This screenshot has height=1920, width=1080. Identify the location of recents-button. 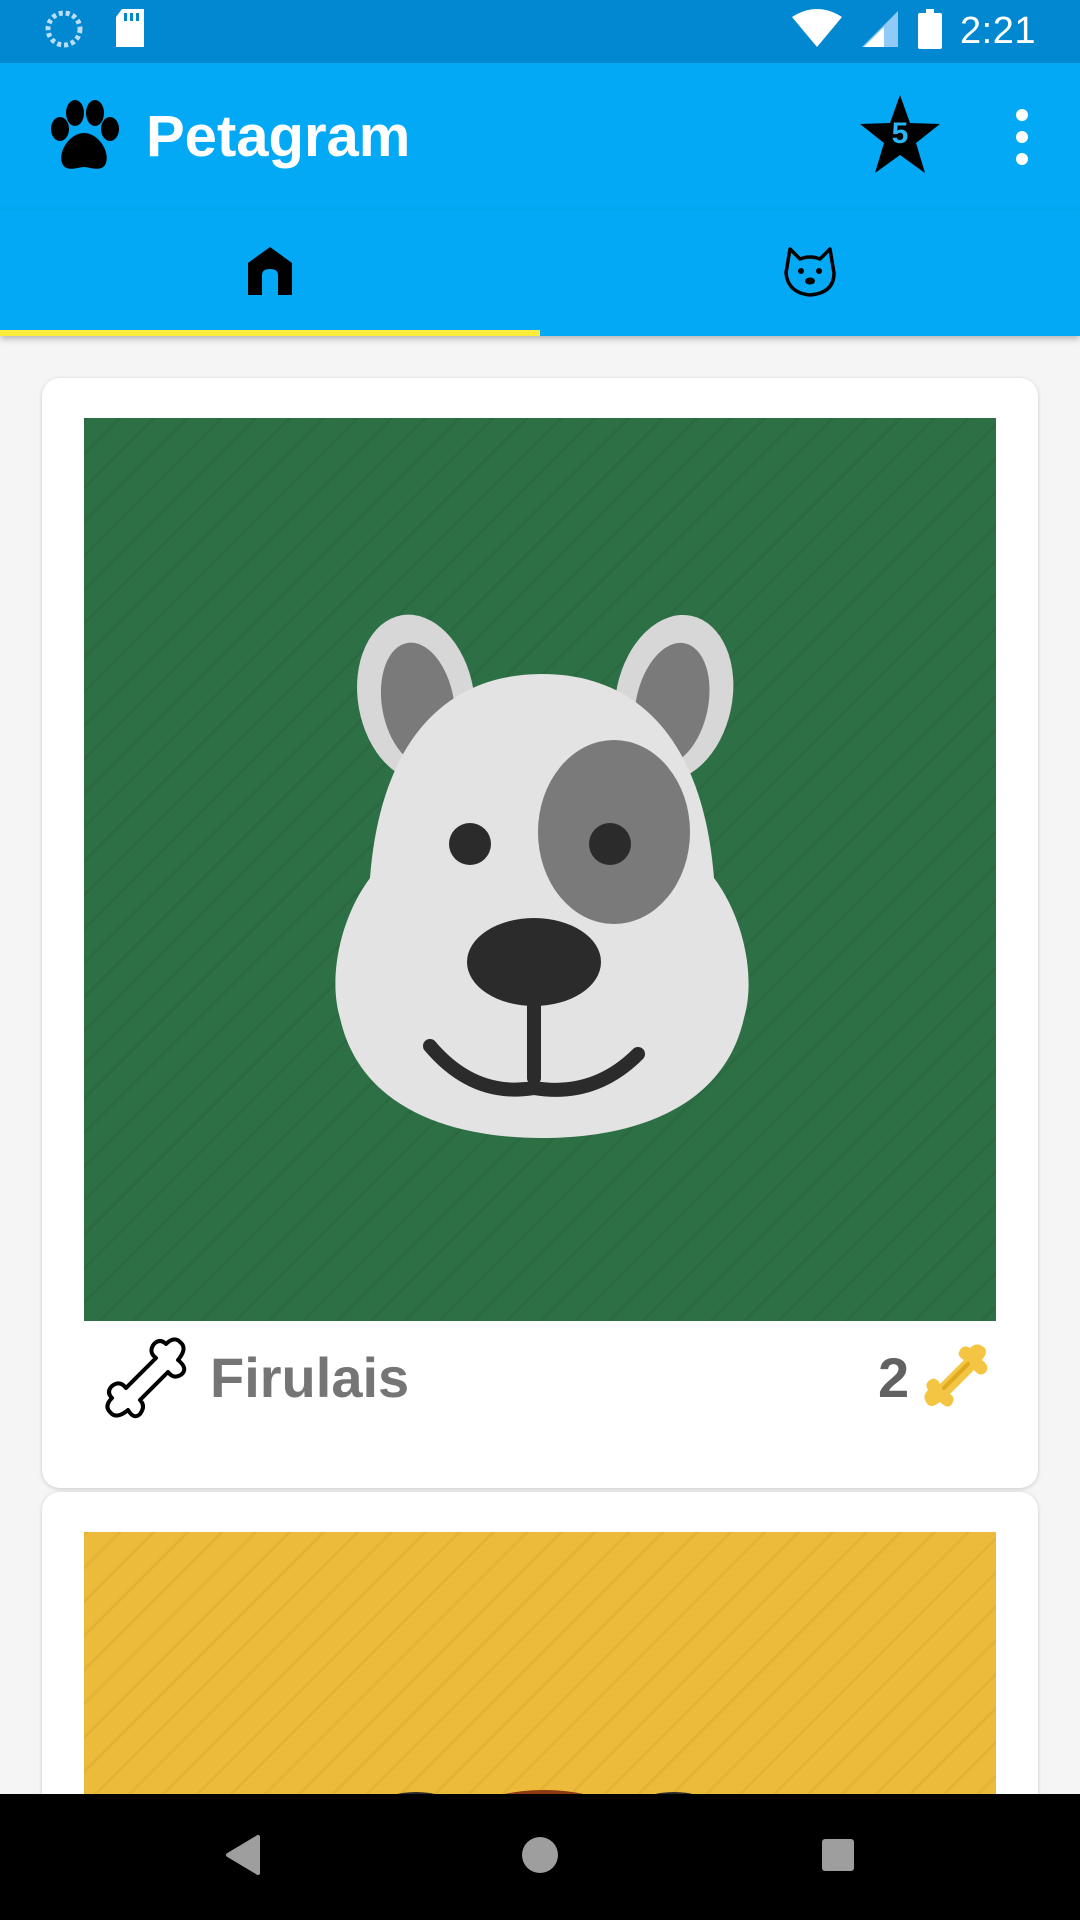
(838, 1857).